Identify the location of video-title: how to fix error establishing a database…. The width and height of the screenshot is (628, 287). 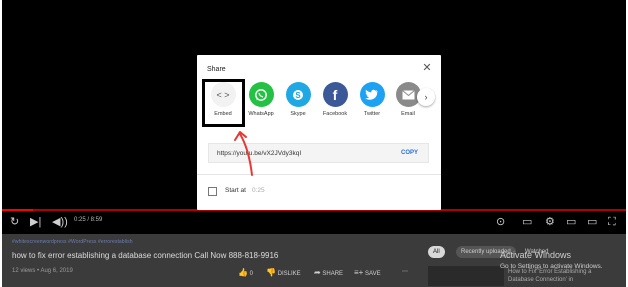
(145, 255).